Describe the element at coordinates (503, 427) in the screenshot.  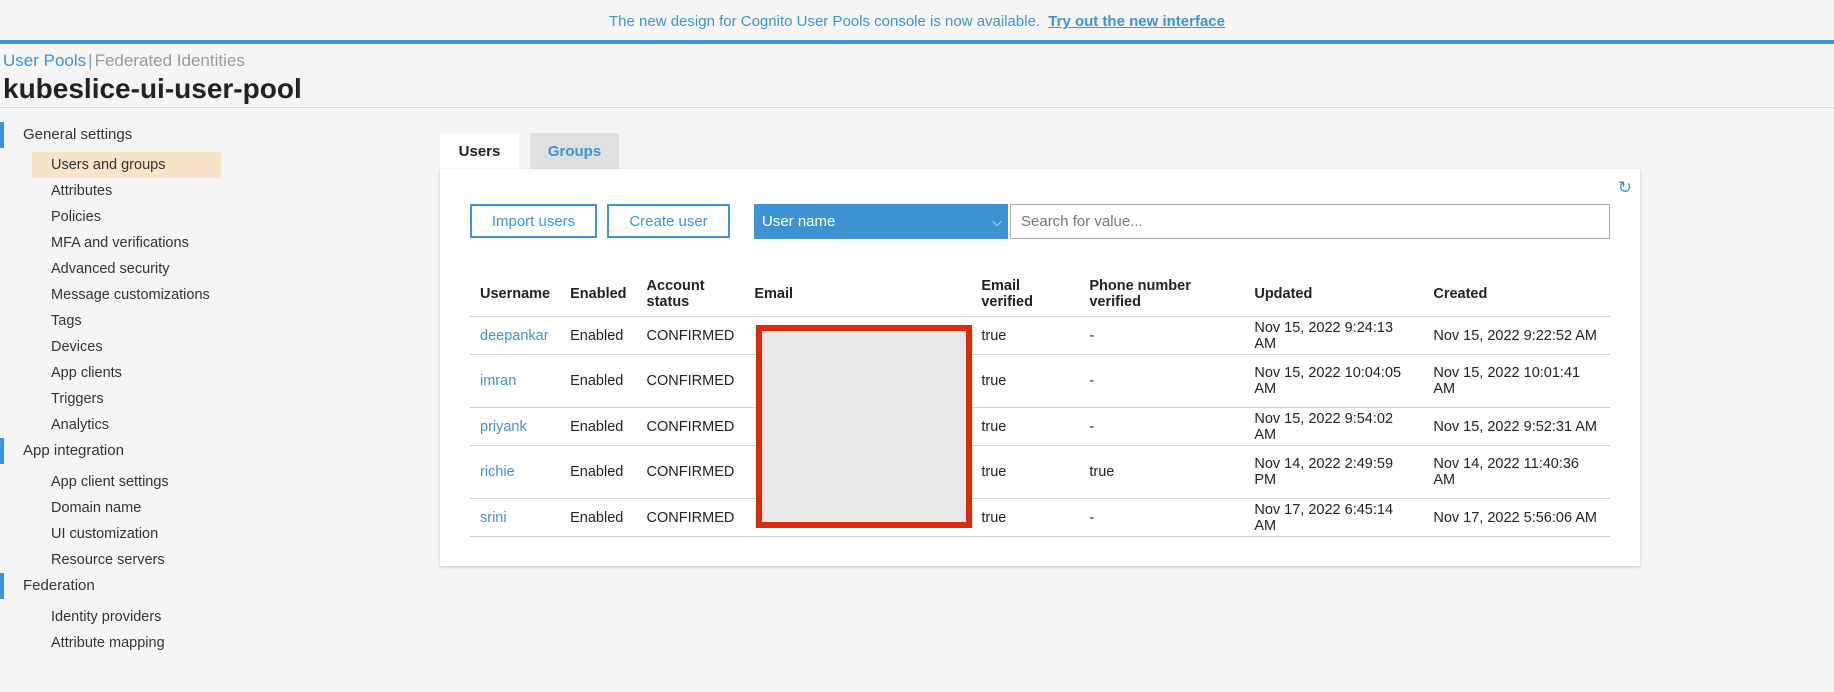
I see `username-link: priyank` at that location.